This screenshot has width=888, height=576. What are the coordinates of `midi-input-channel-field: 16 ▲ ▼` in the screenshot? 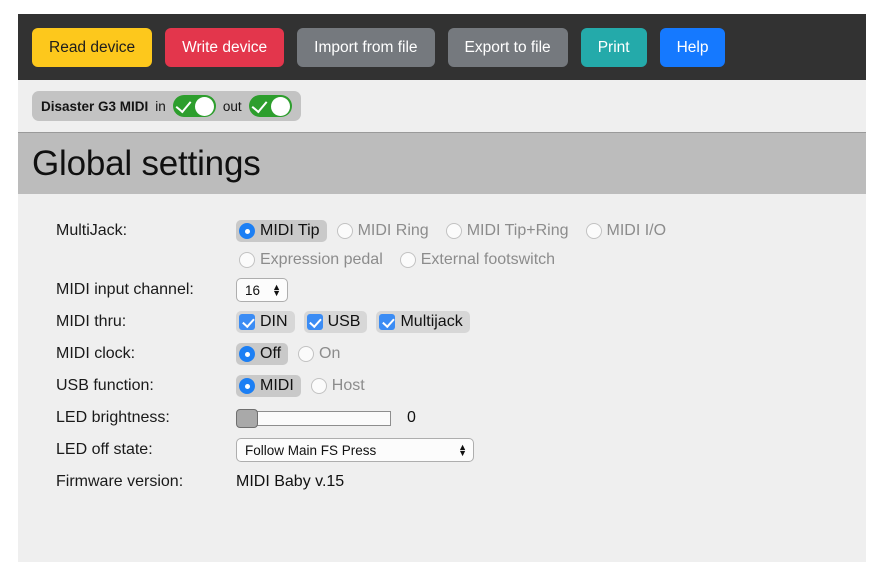 It's located at (262, 290).